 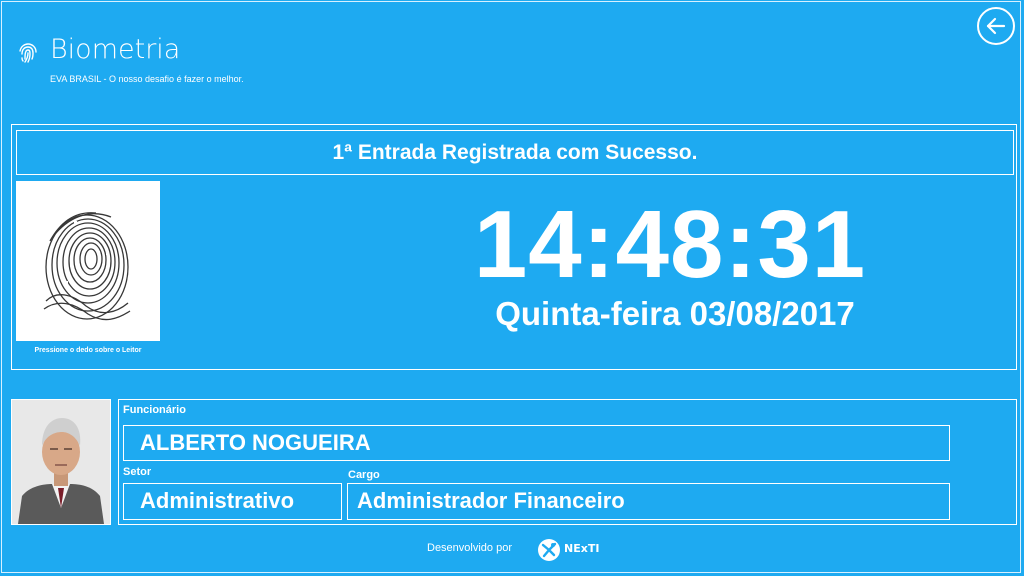 I want to click on sector-field: Administrativo, so click(x=232, y=501).